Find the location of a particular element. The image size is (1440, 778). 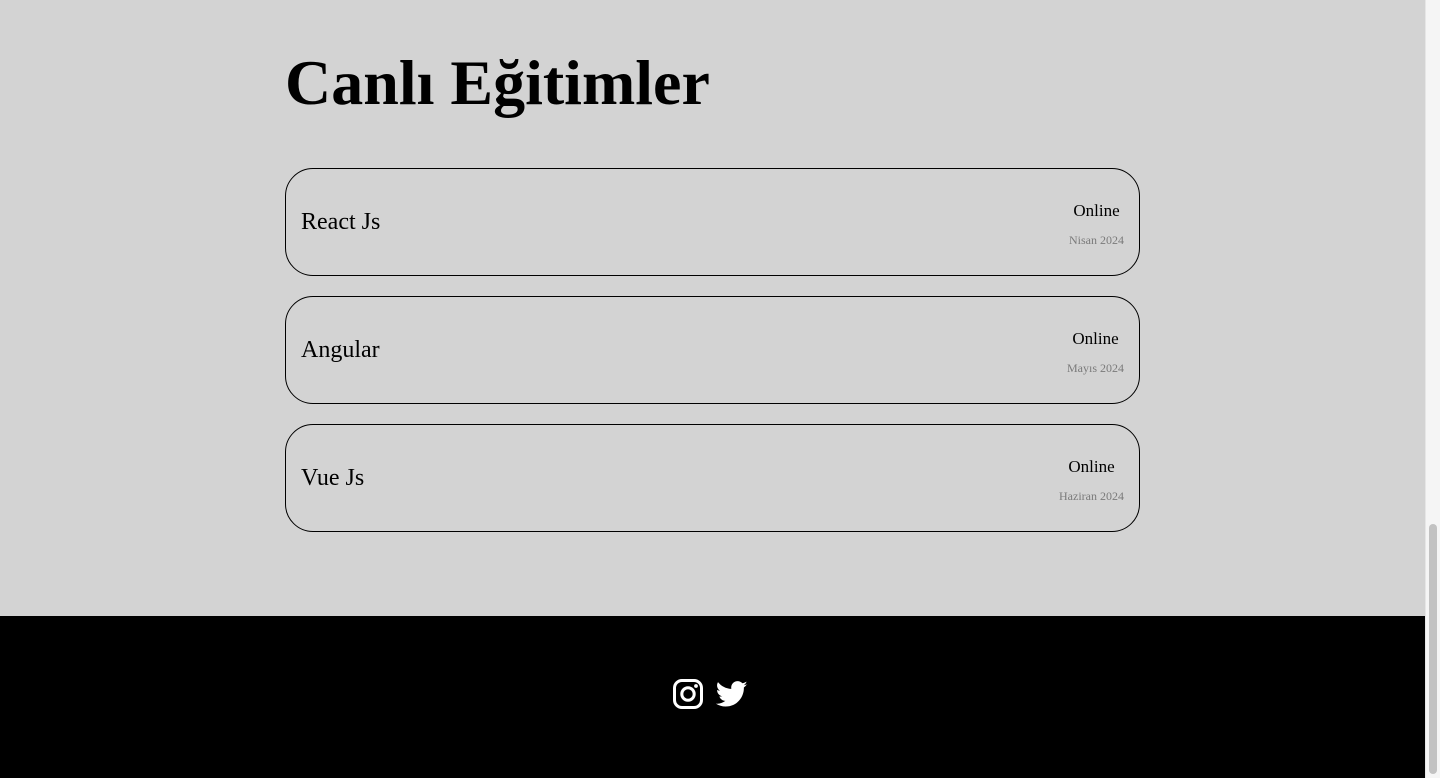

twitter-icon is located at coordinates (732, 694).